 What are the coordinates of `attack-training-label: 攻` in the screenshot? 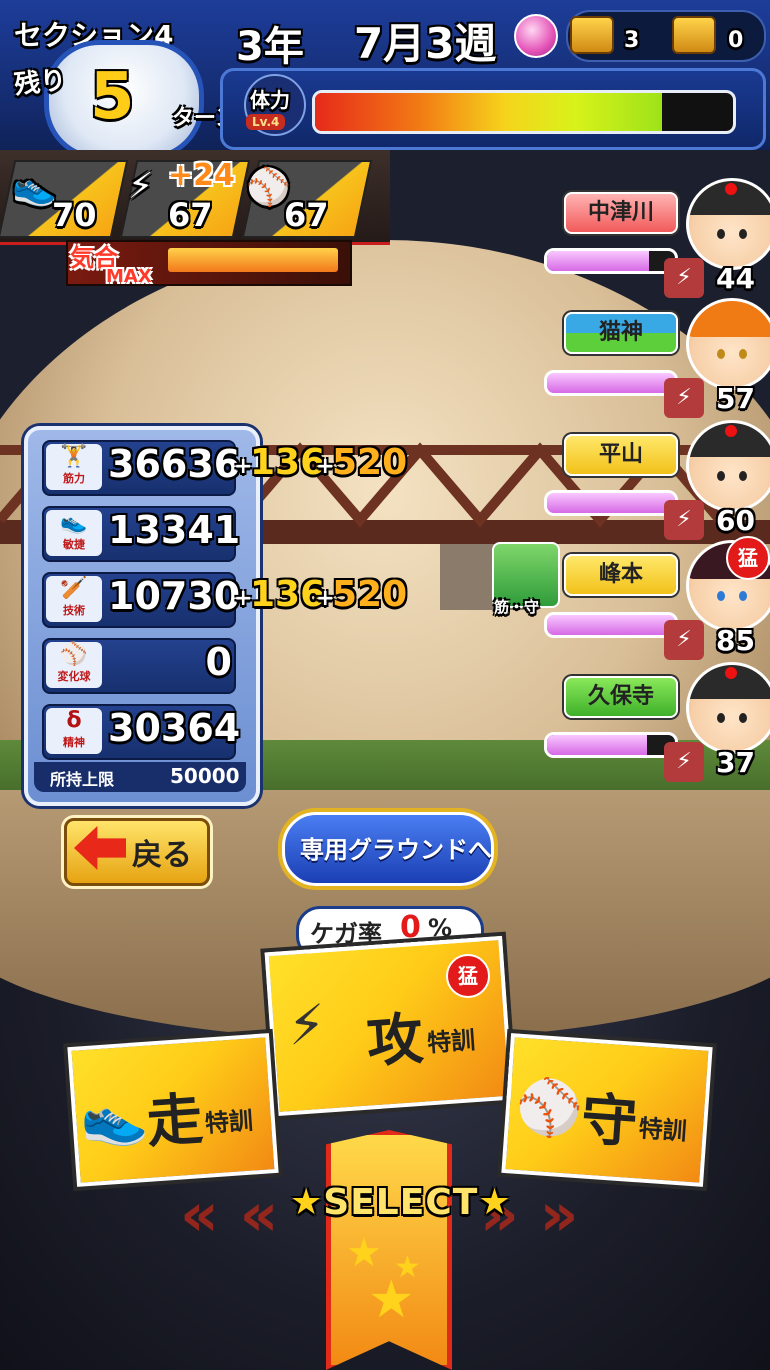 It's located at (395, 1041).